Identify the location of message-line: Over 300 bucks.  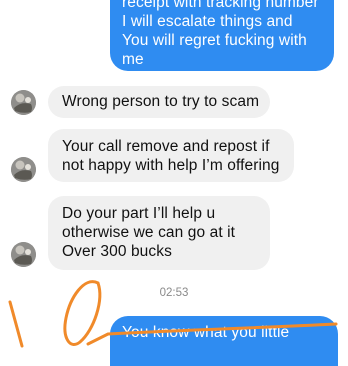
(117, 251).